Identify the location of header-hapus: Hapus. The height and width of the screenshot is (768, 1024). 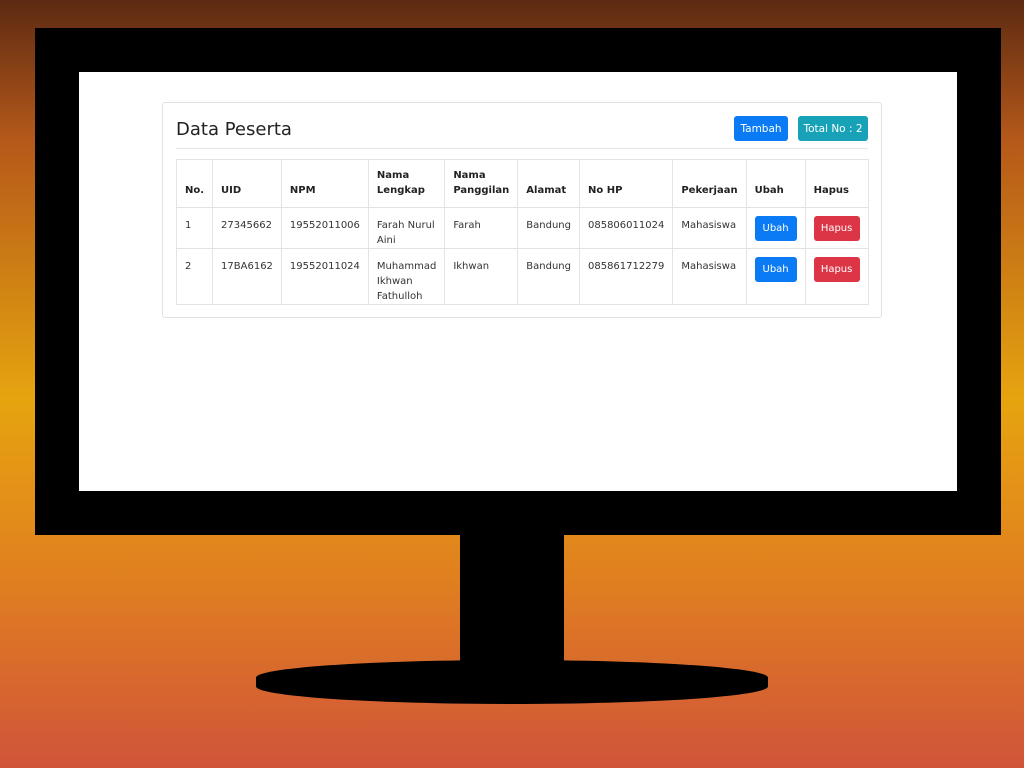
(836, 183).